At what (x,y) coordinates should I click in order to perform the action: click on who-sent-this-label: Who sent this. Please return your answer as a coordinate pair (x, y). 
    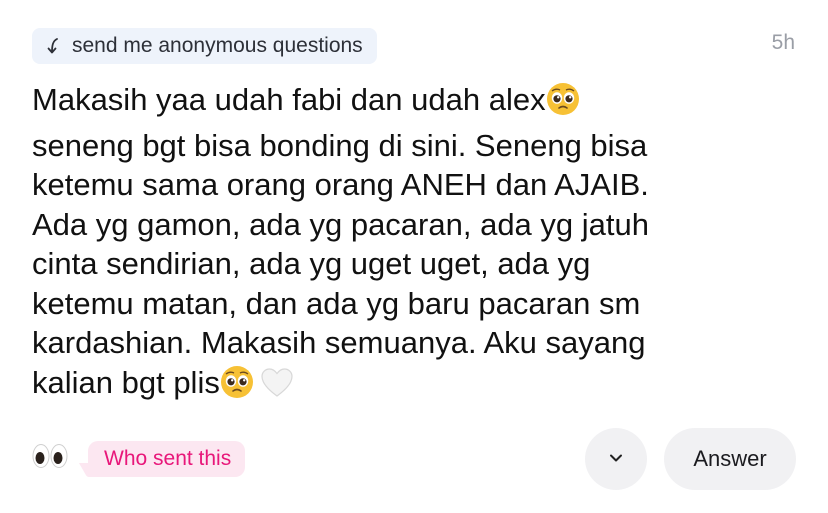
    Looking at the image, I should click on (168, 458).